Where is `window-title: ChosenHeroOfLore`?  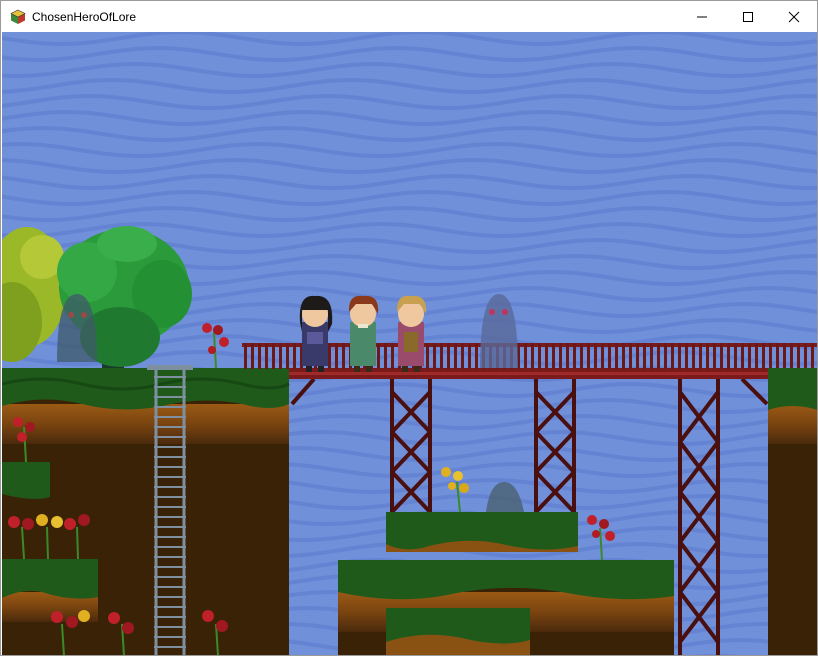 window-title: ChosenHeroOfLore is located at coordinates (84, 16).